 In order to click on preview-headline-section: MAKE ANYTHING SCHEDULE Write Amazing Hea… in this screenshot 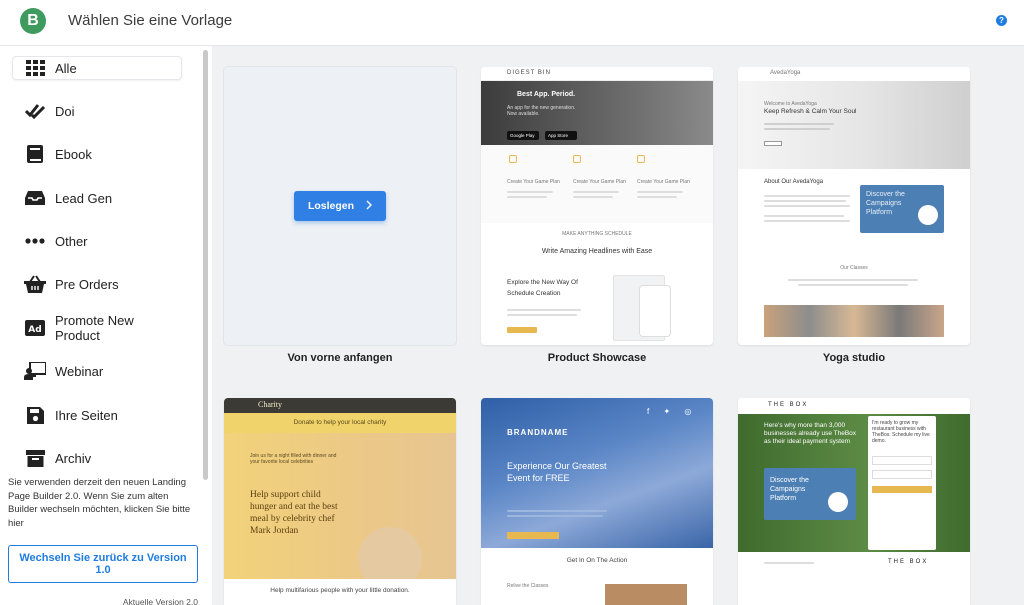, I will do `click(597, 284)`.